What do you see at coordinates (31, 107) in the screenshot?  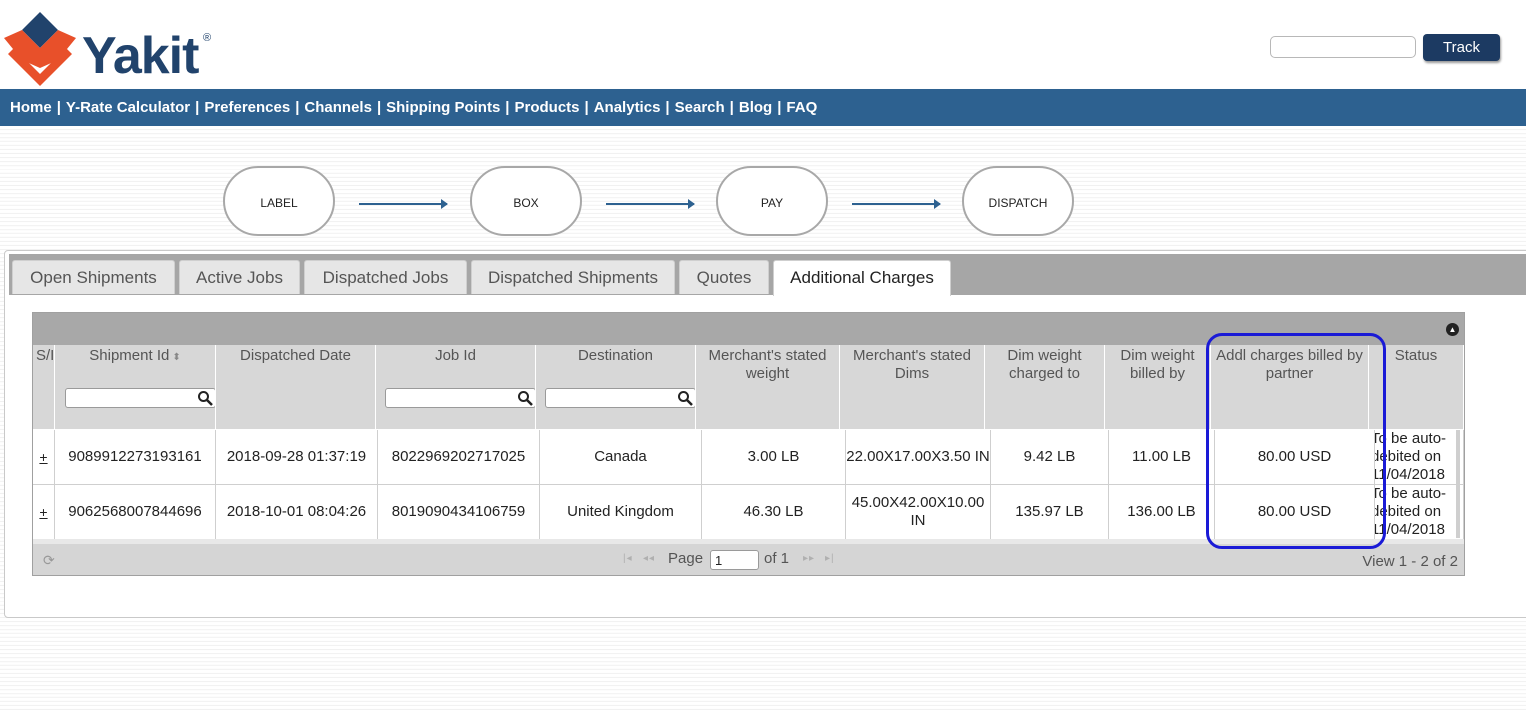 I see `nav-link-home: Home` at bounding box center [31, 107].